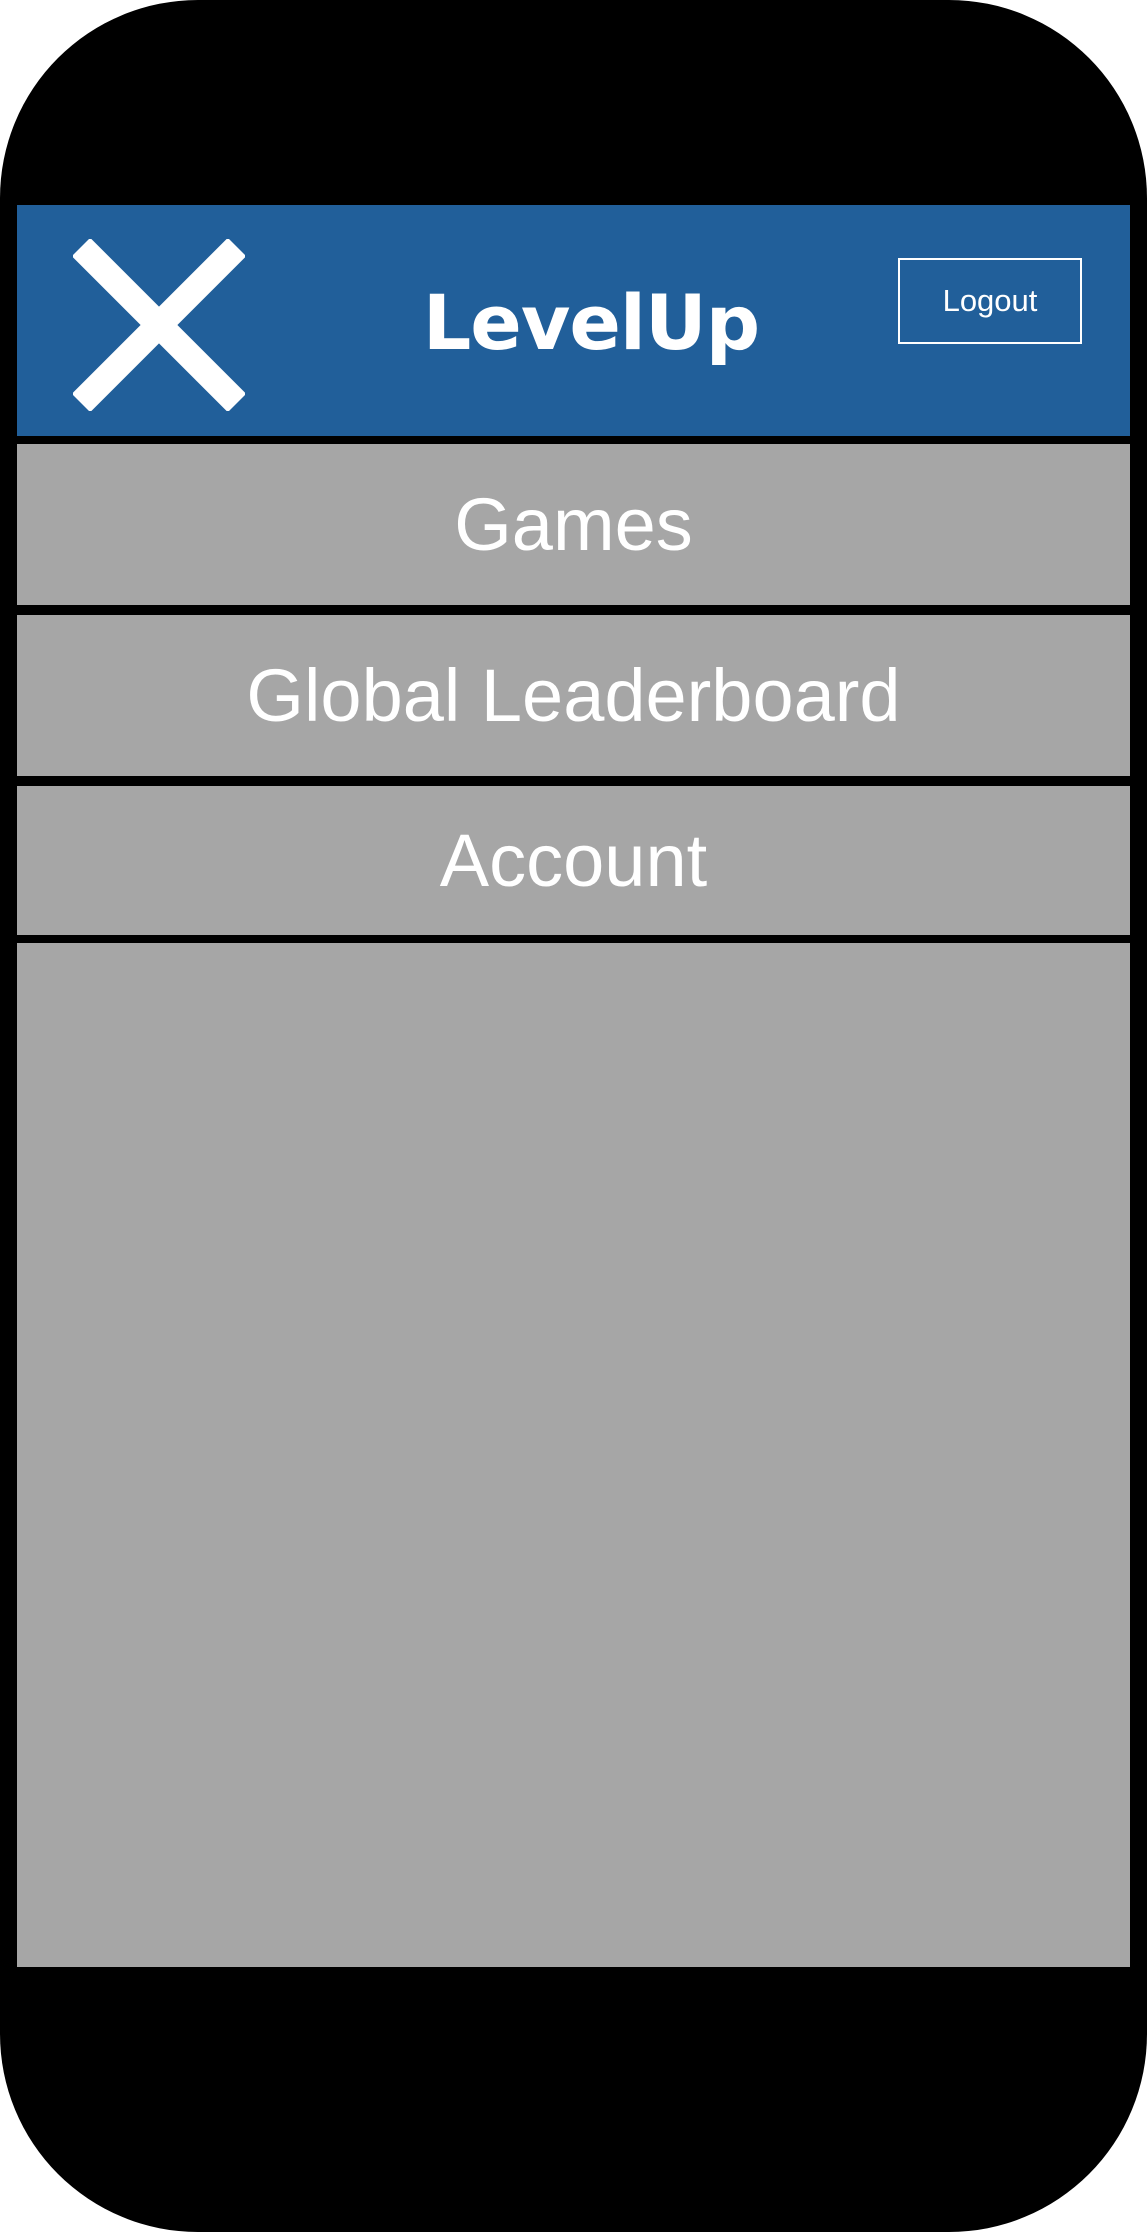  I want to click on close-menu-button, so click(159, 325).